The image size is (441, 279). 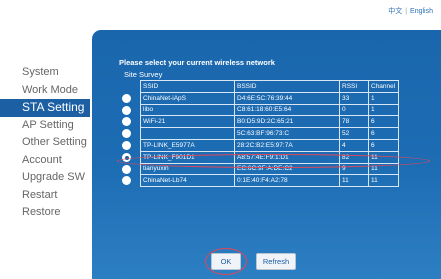 I want to click on cell-ssid: tianyuxin, so click(x=187, y=169).